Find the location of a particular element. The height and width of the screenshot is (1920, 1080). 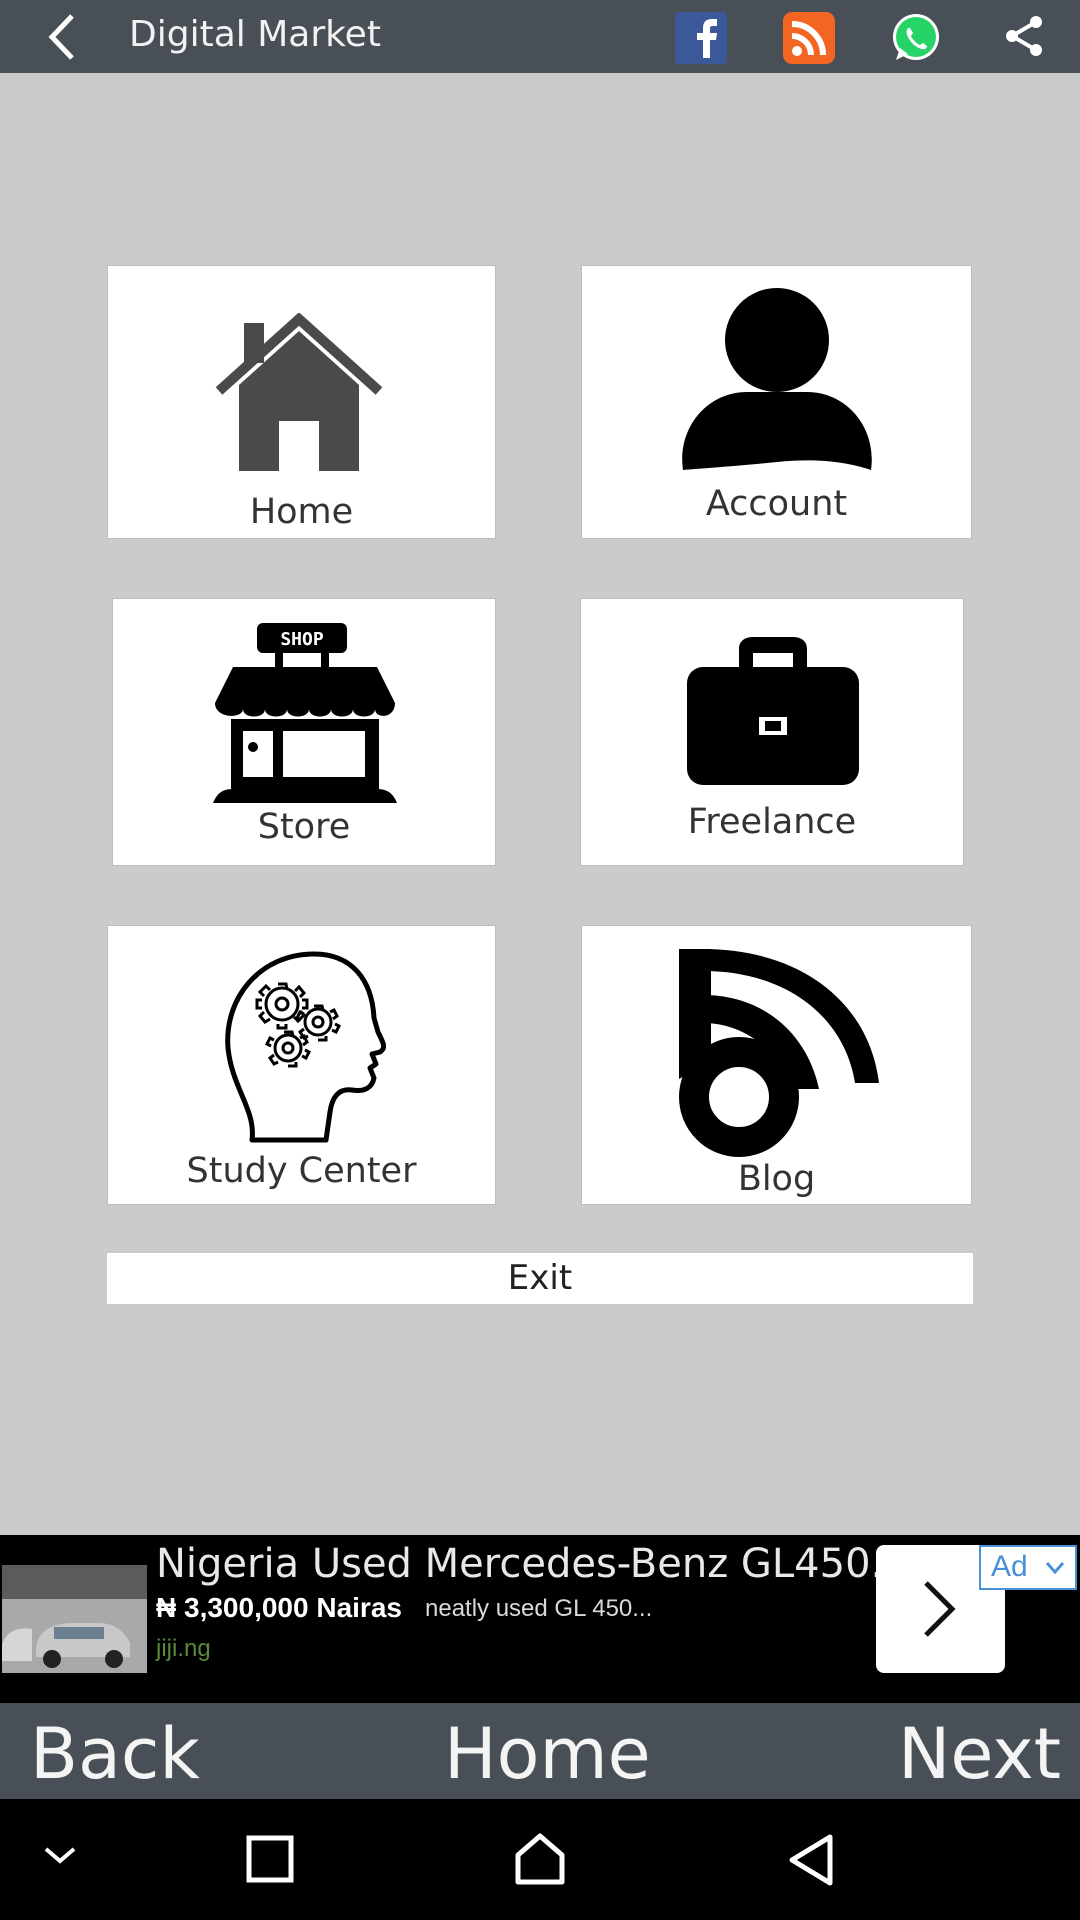

house-icon is located at coordinates (299, 392).